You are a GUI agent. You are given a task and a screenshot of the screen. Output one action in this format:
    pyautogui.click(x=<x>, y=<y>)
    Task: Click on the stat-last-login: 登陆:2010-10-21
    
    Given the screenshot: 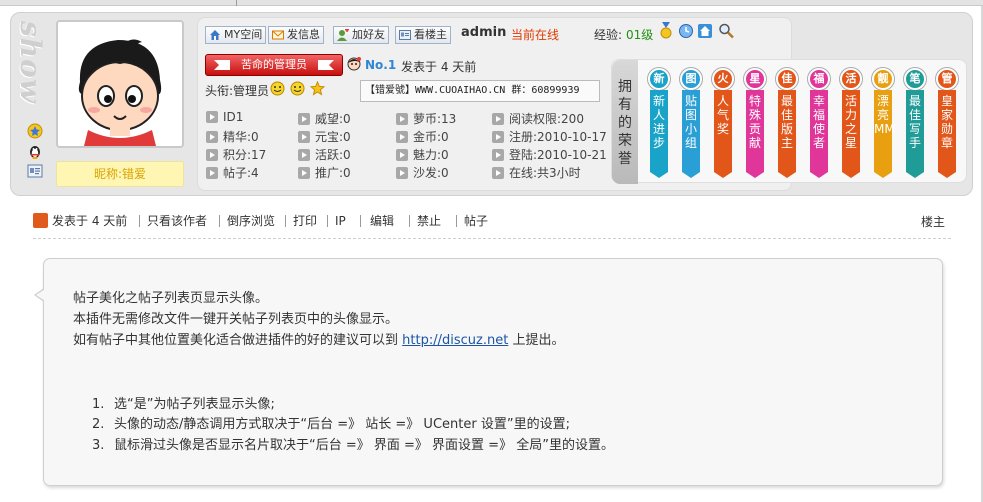 What is the action you would take?
    pyautogui.click(x=549, y=154)
    